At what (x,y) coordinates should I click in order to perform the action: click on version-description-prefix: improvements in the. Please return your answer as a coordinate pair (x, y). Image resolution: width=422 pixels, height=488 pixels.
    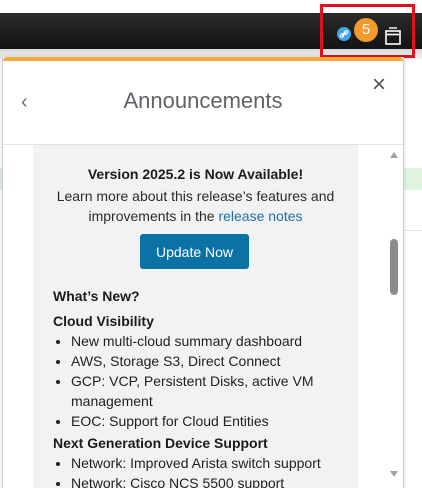
    Looking at the image, I should click on (153, 216).